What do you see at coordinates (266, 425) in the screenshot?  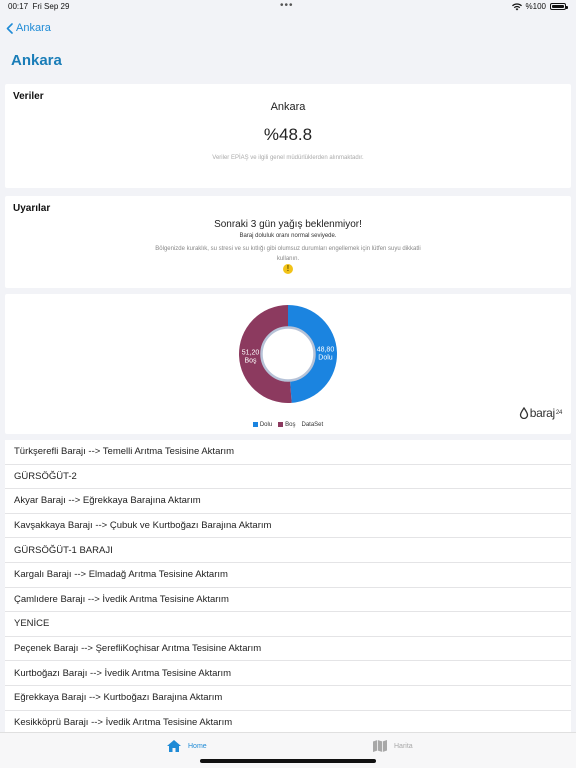 I see `legend-label: Dolu` at bounding box center [266, 425].